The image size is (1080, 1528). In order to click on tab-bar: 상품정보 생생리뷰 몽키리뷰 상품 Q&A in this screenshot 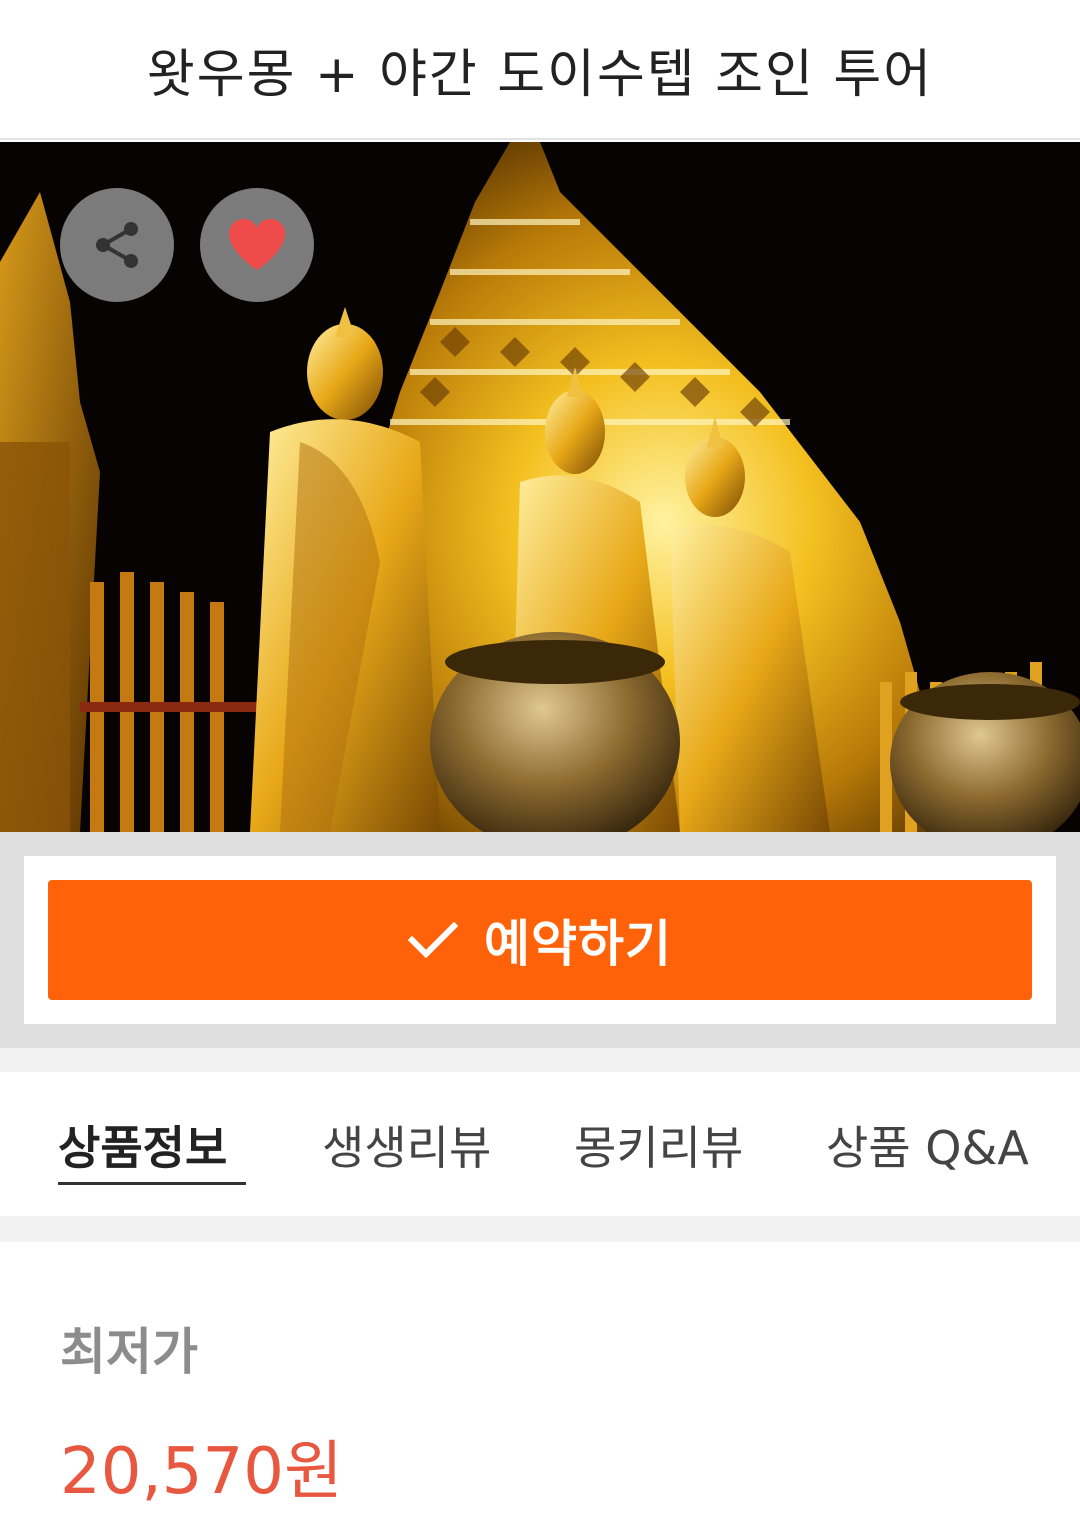, I will do `click(540, 1144)`.